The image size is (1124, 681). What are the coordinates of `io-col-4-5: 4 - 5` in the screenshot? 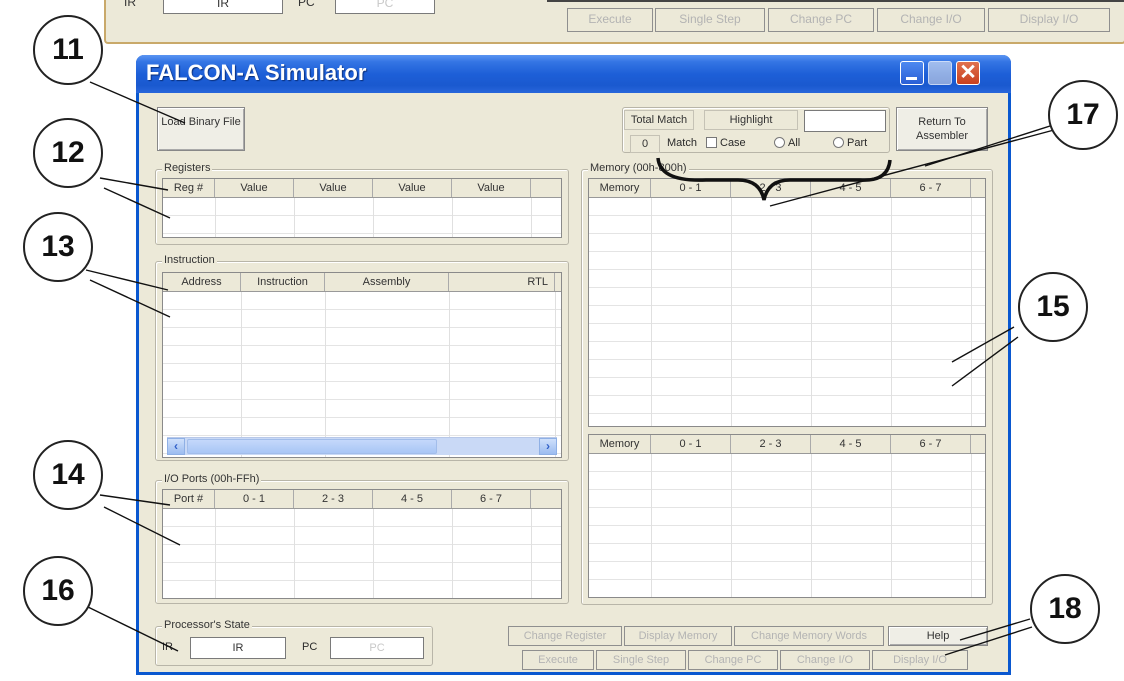 It's located at (412, 499).